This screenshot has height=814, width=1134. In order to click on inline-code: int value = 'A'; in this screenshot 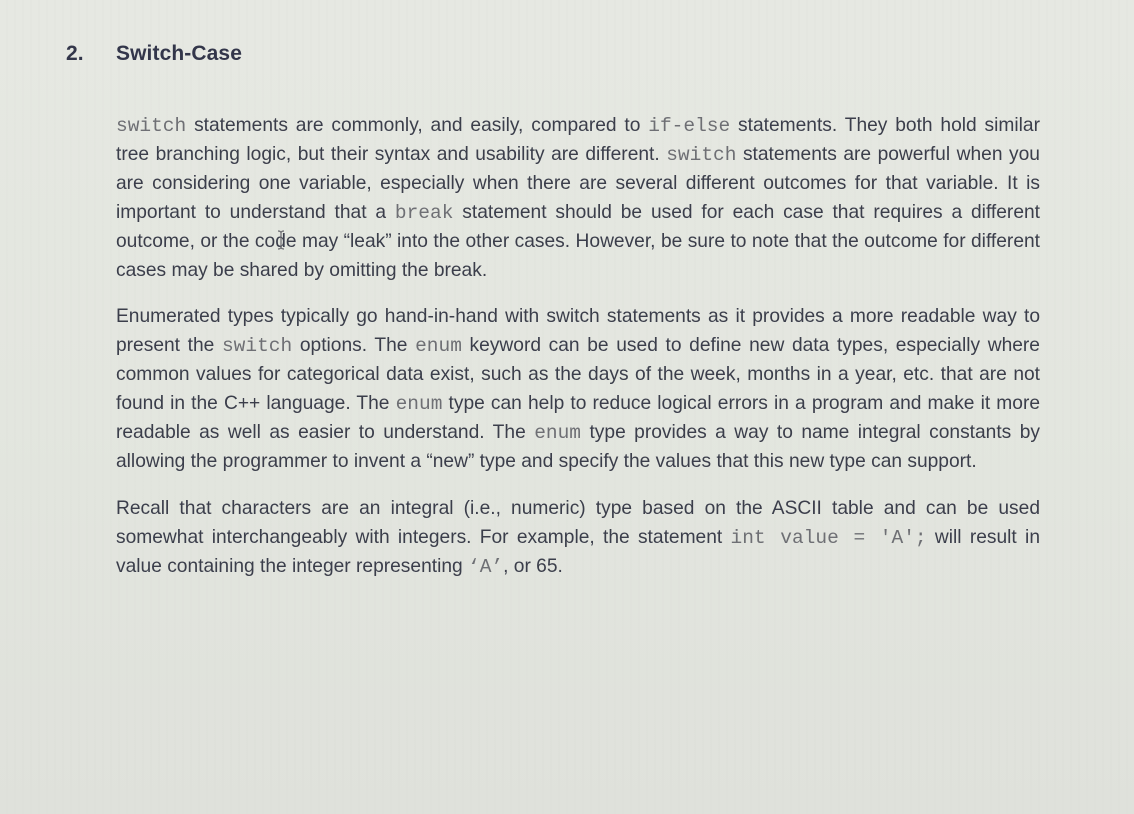, I will do `click(828, 537)`.